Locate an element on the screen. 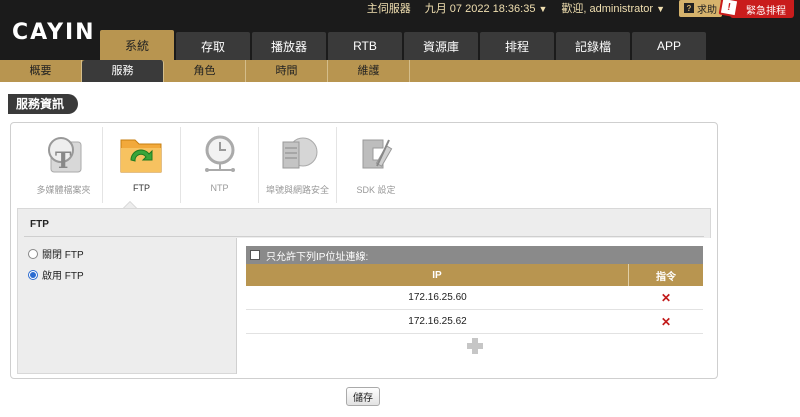 This screenshot has height=417, width=800. service-network-security: 埠號與網路安全 is located at coordinates (298, 165).